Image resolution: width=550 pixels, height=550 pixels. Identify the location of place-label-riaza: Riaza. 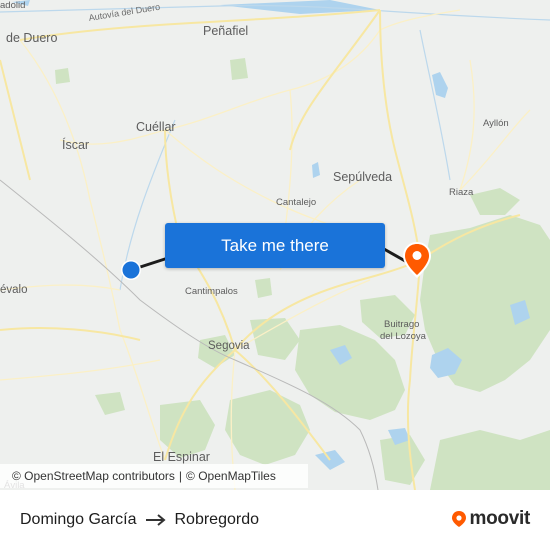
(461, 192).